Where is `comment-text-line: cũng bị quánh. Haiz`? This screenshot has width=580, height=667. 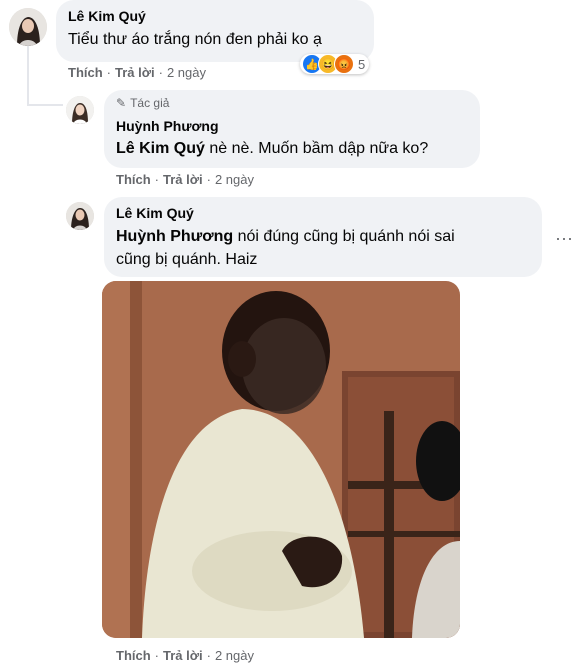
comment-text-line: cũng bị quánh. Haiz is located at coordinates (187, 259).